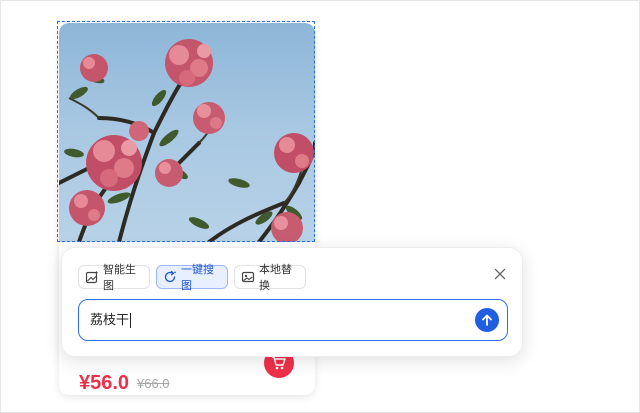  I want to click on arrow-up-icon, so click(487, 320).